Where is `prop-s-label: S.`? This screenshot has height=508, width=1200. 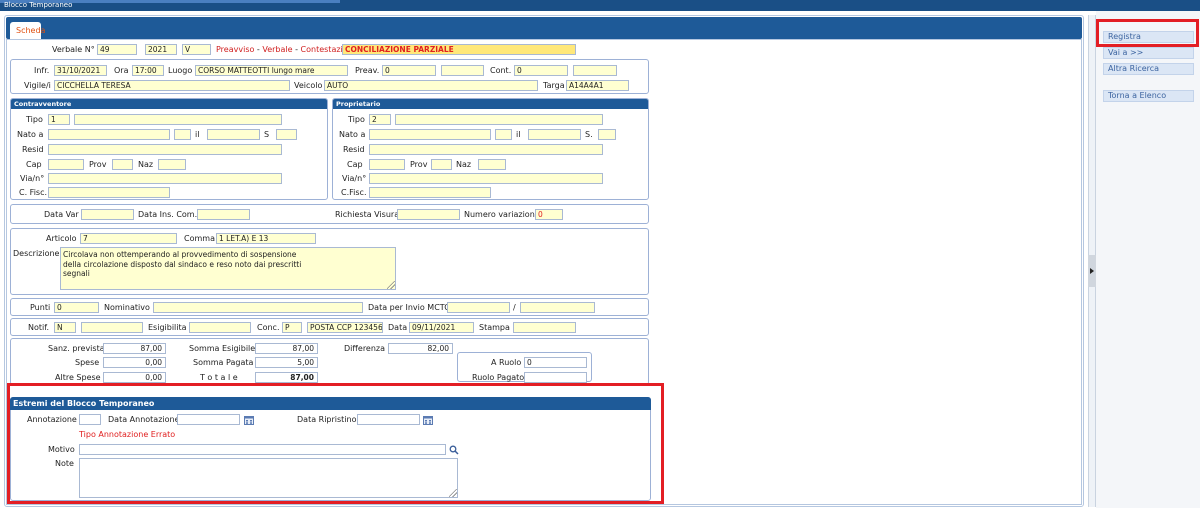 prop-s-label: S. is located at coordinates (589, 134).